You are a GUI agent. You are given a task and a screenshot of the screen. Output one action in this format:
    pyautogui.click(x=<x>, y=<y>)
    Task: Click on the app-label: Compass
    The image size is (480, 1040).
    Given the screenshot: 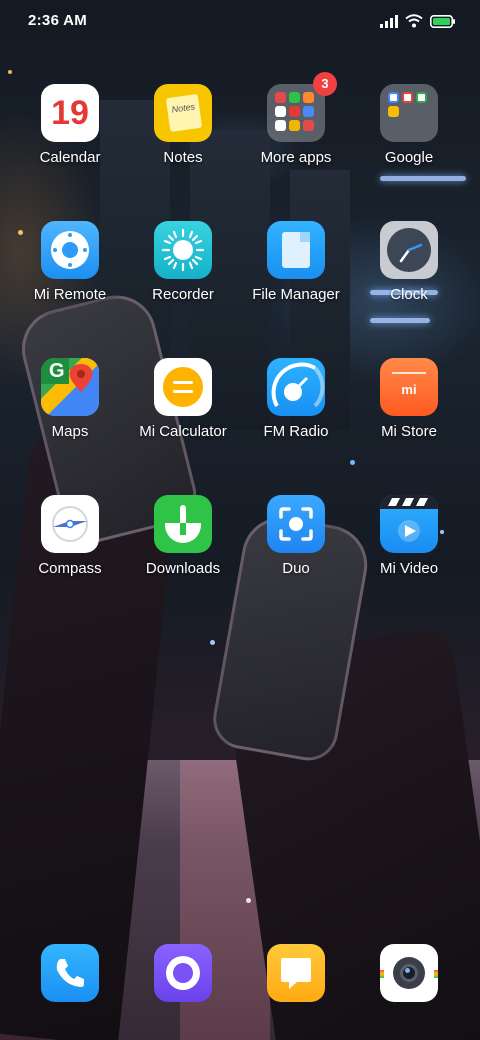 What is the action you would take?
    pyautogui.click(x=70, y=568)
    